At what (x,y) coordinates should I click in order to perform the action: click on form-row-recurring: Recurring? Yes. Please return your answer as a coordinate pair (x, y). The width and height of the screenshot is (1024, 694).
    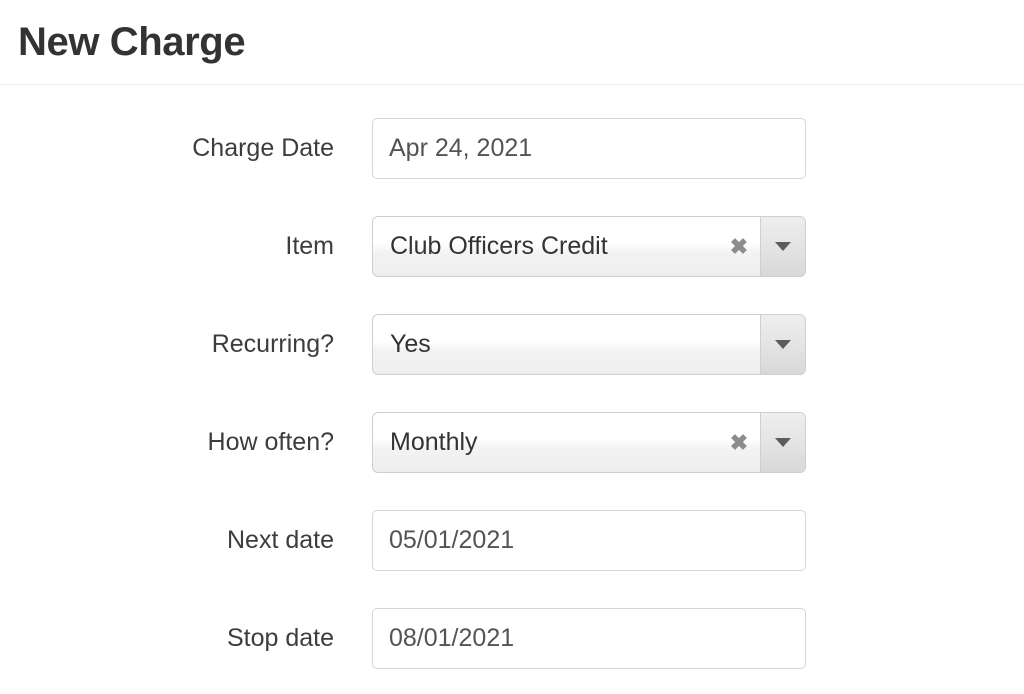
    Looking at the image, I should click on (512, 363).